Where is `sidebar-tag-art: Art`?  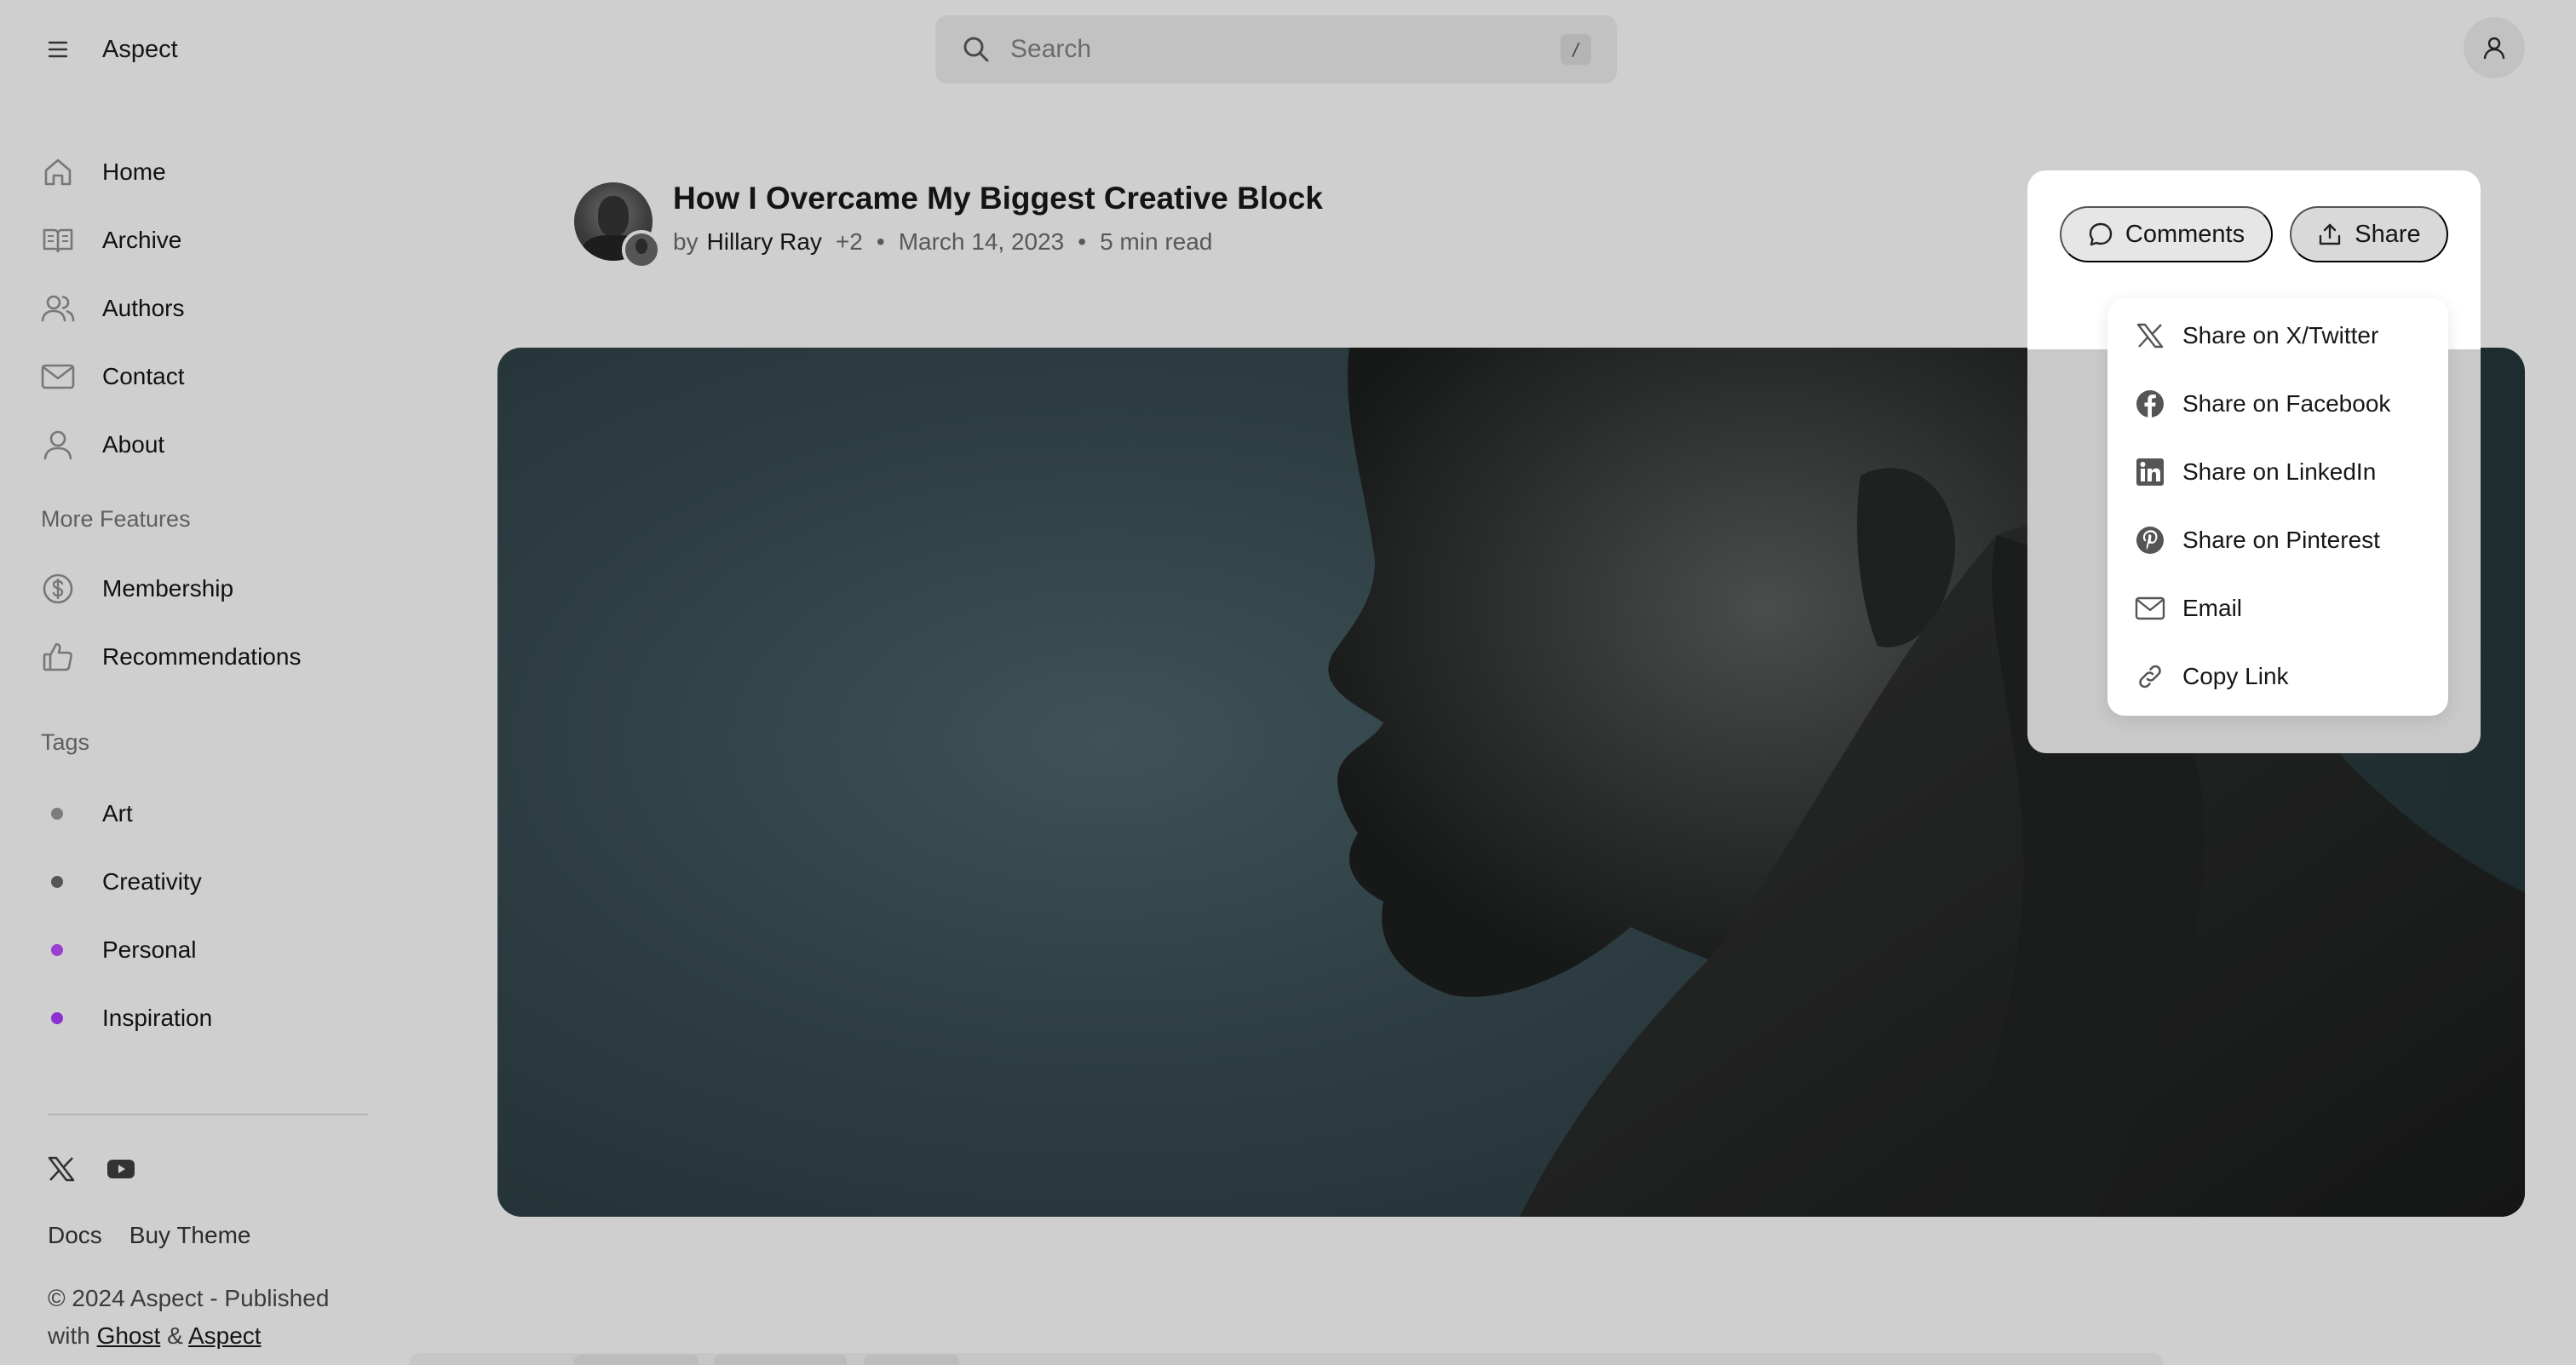 sidebar-tag-art: Art is located at coordinates (211, 813).